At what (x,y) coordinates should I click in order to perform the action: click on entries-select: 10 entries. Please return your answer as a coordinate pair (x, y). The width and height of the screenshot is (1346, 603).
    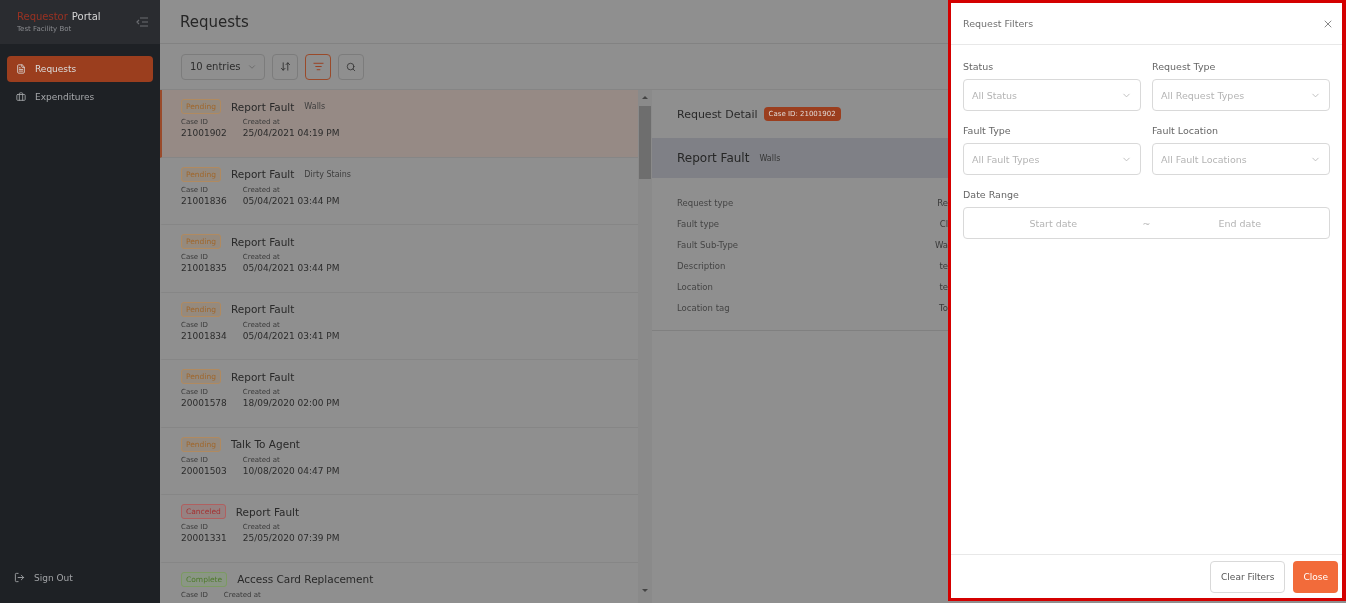
    Looking at the image, I should click on (223, 66).